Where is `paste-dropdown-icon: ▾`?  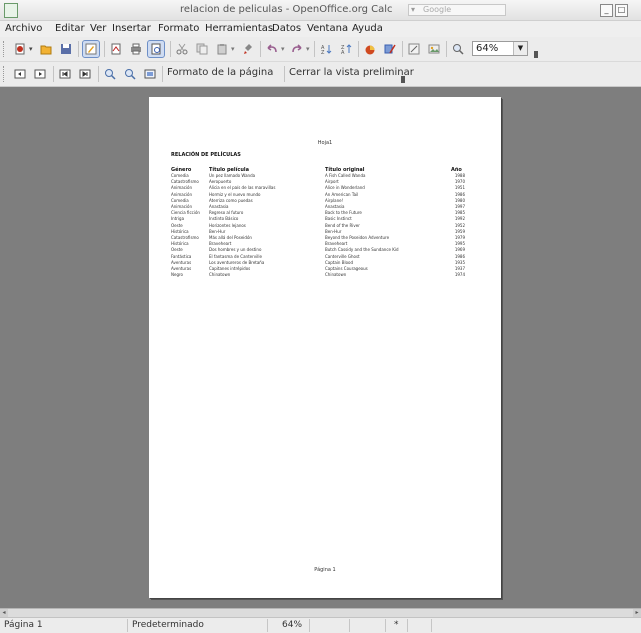
paste-dropdown-icon: ▾ is located at coordinates (233, 49).